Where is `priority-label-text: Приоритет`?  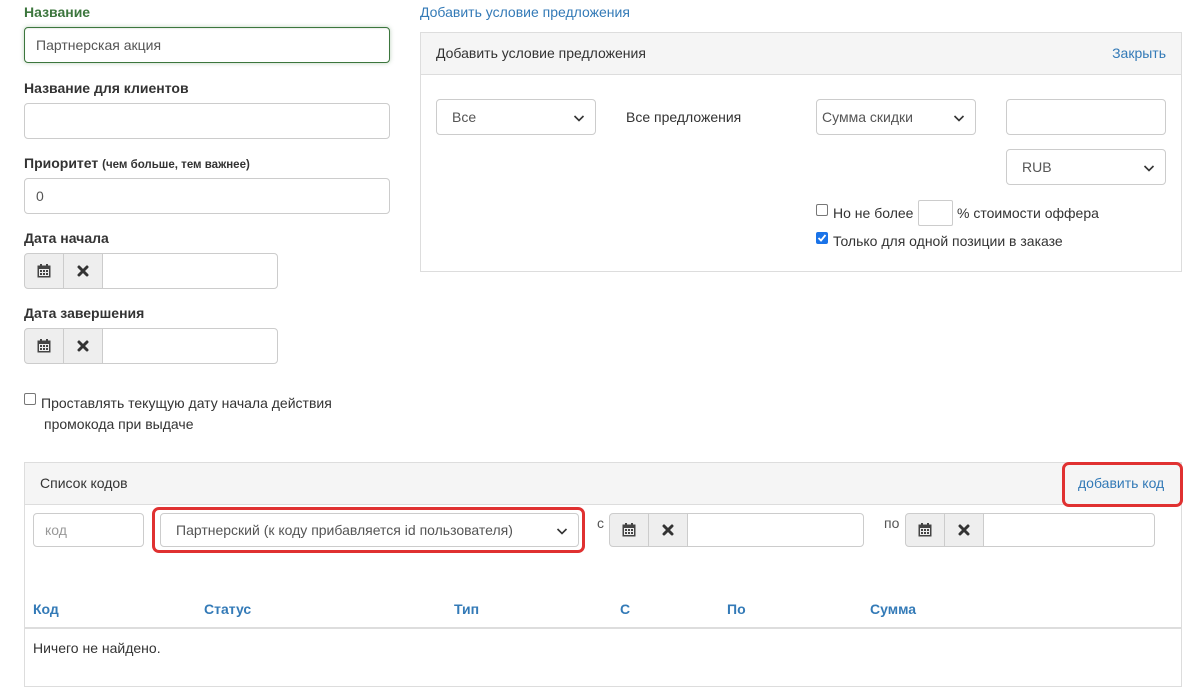
priority-label-text: Приоритет is located at coordinates (61, 163).